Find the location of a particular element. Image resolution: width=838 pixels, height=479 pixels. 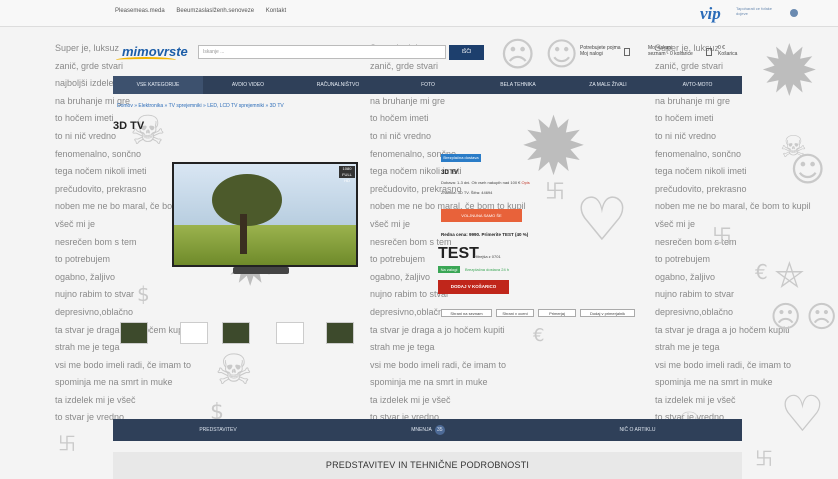

header-help-line2: Moj nalogi is located at coordinates (591, 54).